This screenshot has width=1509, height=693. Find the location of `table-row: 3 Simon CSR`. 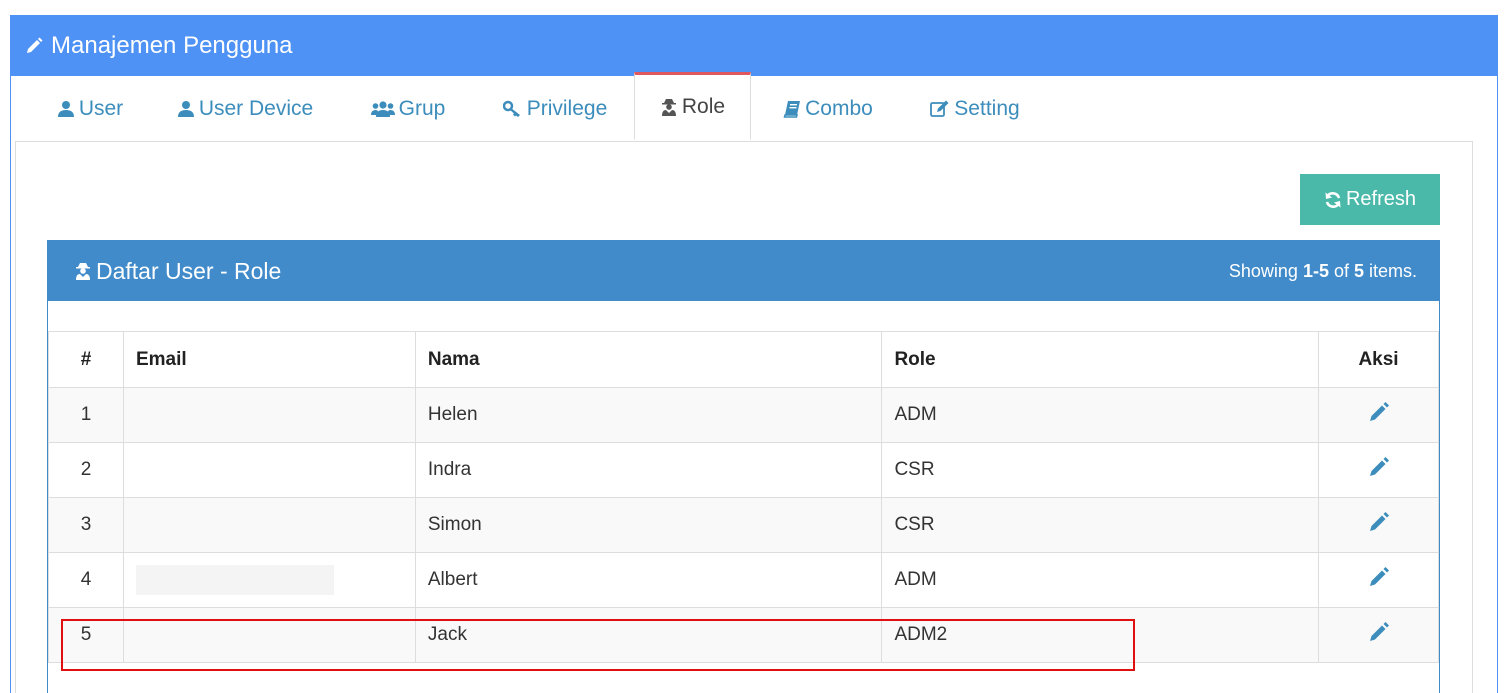

table-row: 3 Simon CSR is located at coordinates (743, 525).